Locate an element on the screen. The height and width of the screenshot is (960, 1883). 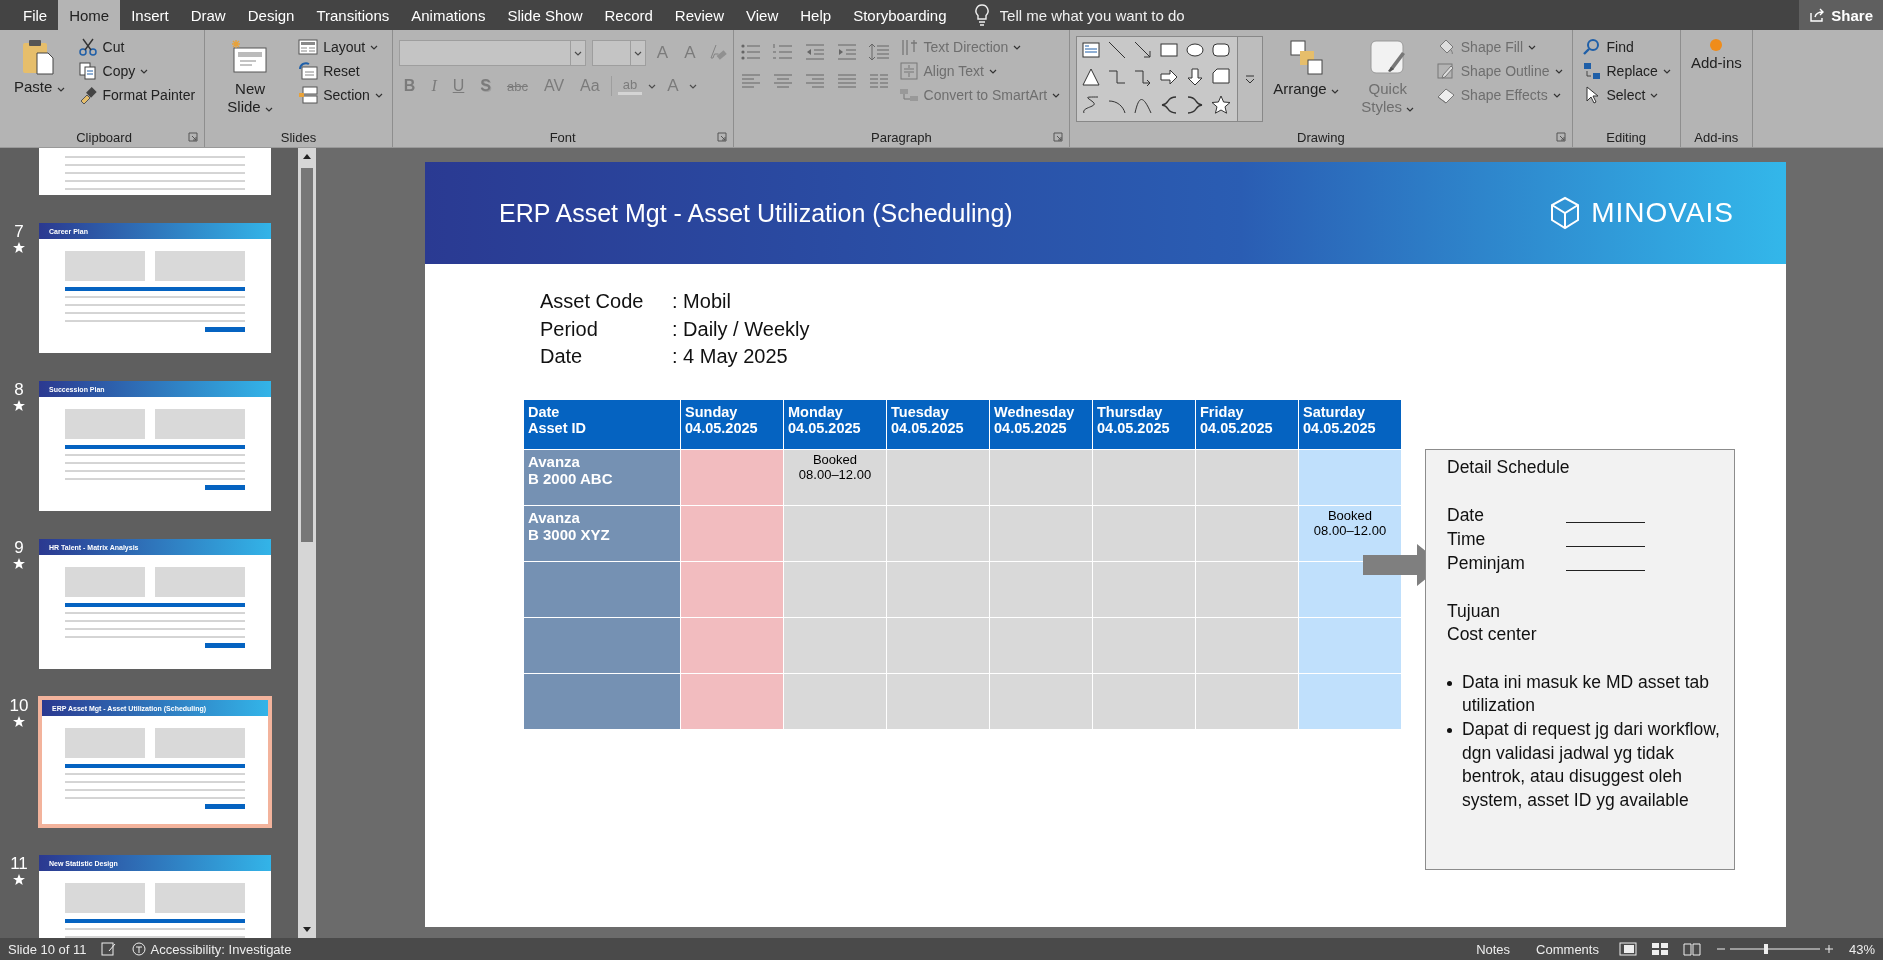
ribbon-tab: View is located at coordinates (762, 15).